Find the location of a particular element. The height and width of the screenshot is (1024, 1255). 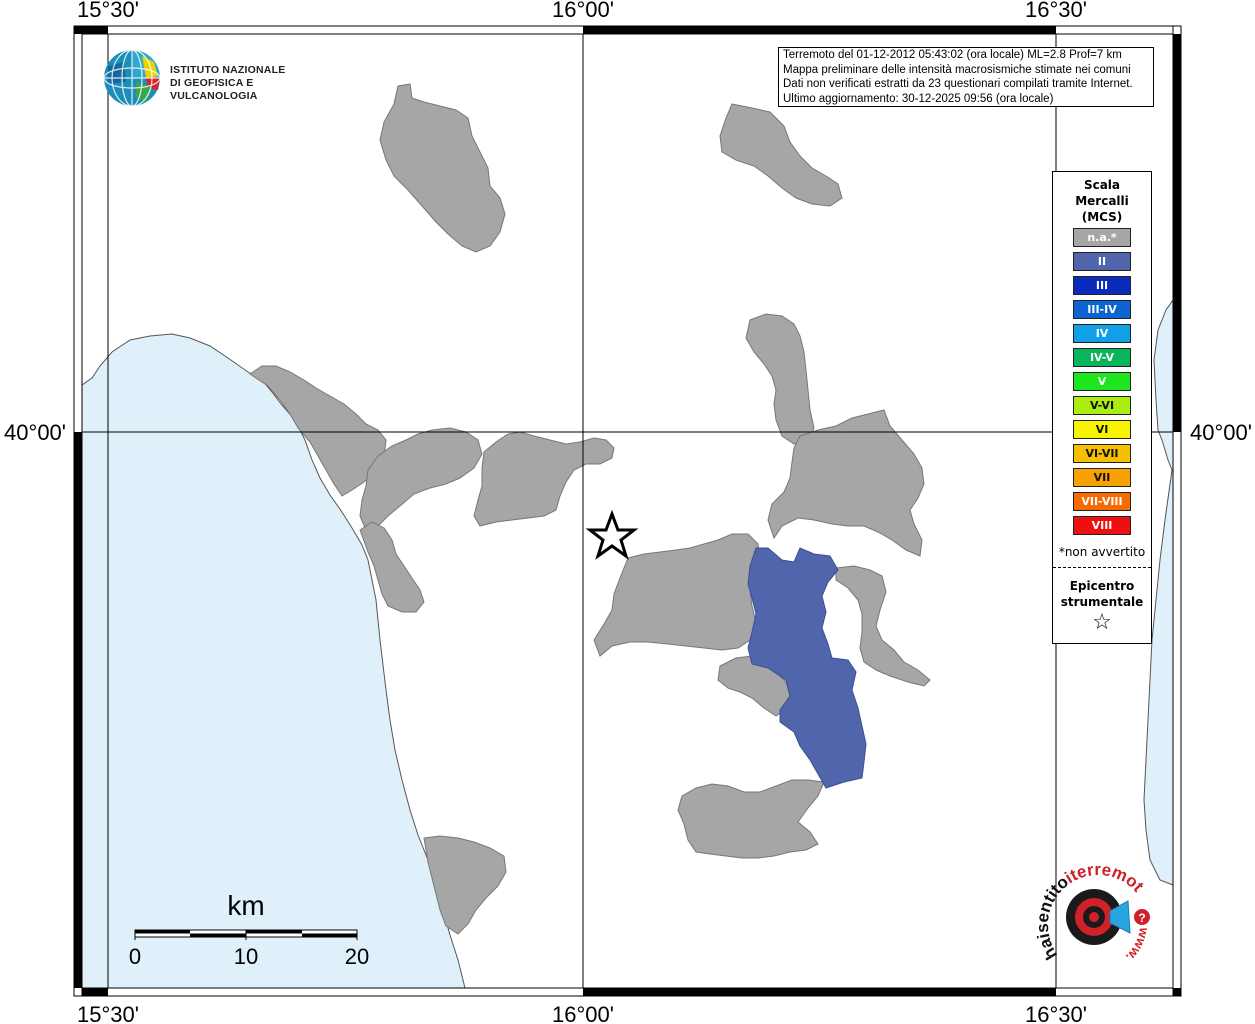

legend-separator is located at coordinates (1102, 567).